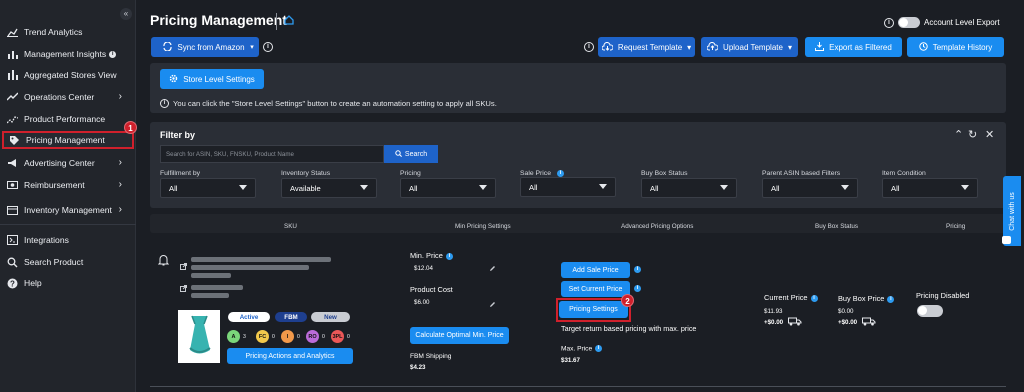 Image resolution: width=1024 pixels, height=392 pixels. What do you see at coordinates (955, 47) in the screenshot?
I see `template-history-button: Template History` at bounding box center [955, 47].